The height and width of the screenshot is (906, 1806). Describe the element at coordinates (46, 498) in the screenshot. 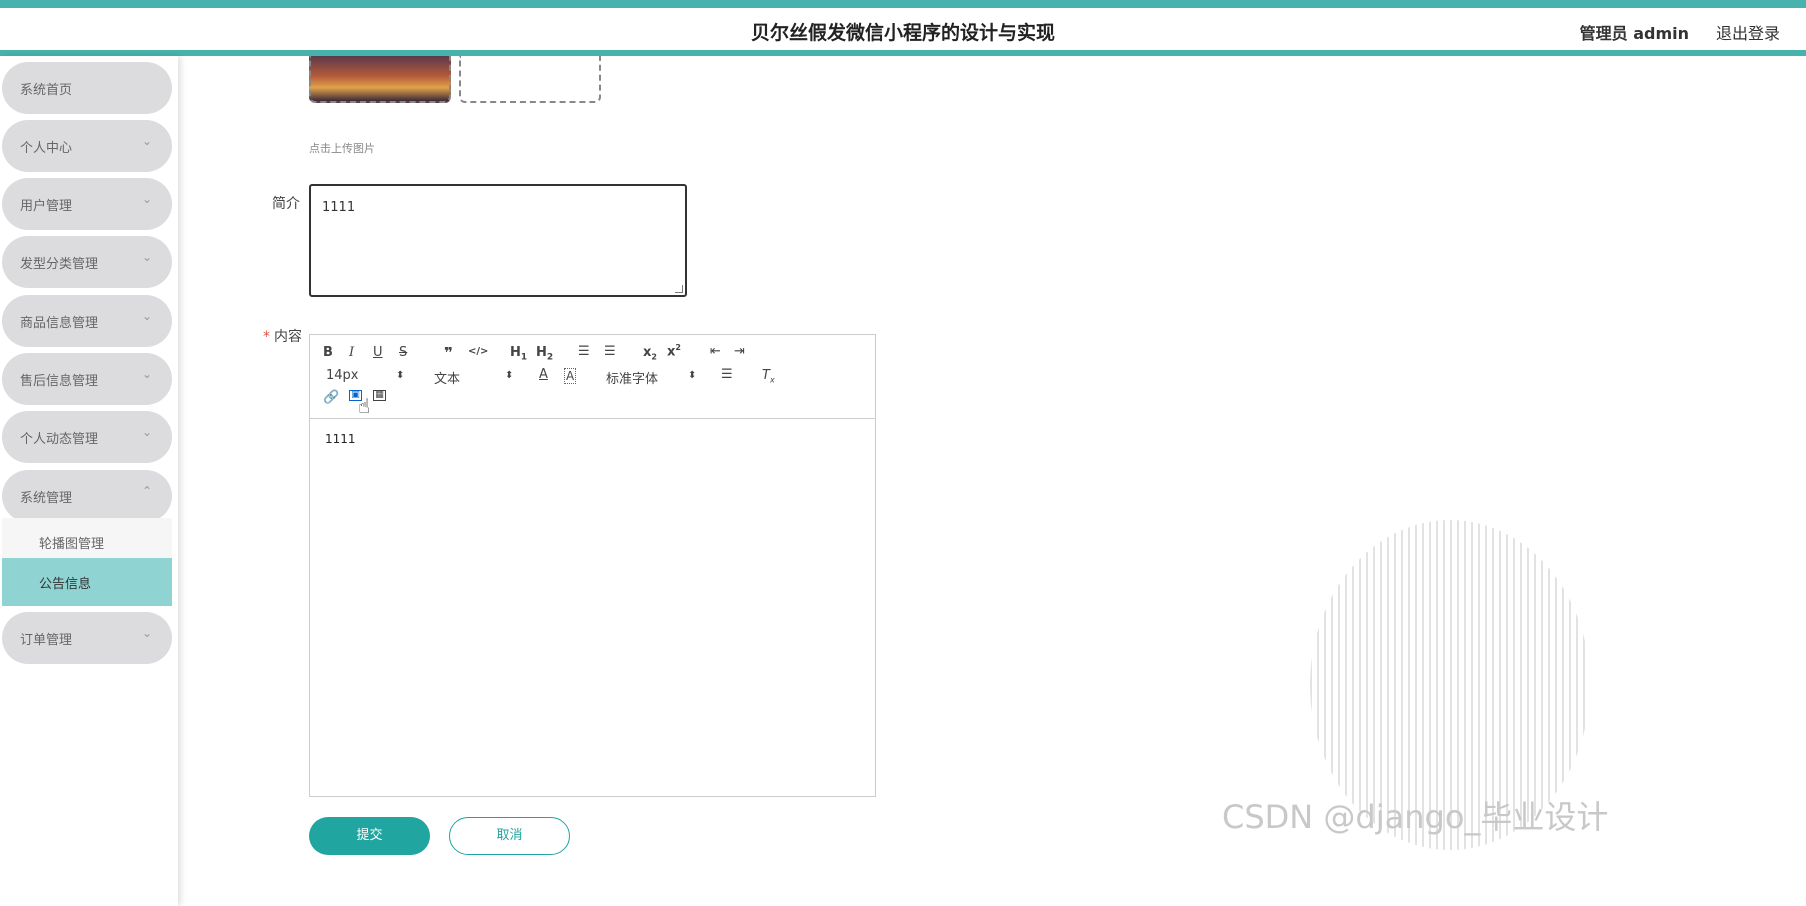

I see `sidebar-item-label: 系统管理` at that location.